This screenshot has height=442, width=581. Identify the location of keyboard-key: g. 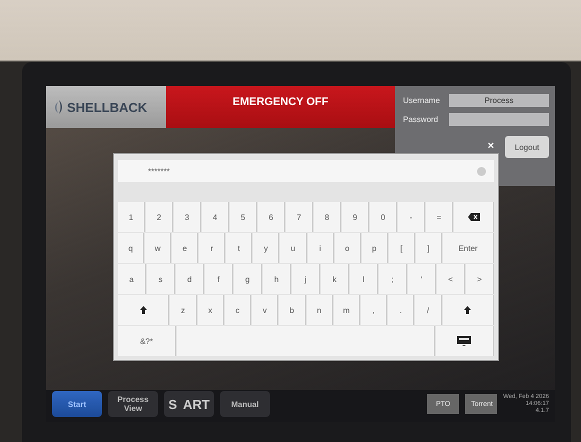
(248, 279).